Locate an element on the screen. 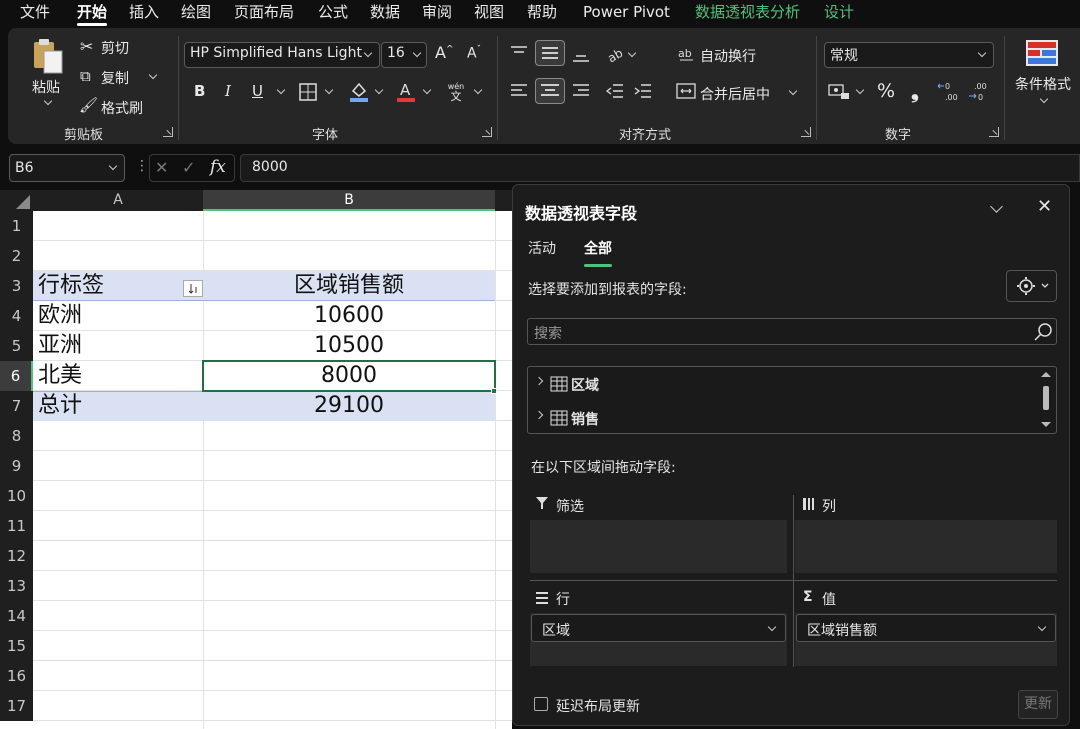 The image size is (1080, 729). tab-insert: 插入 is located at coordinates (144, 12).